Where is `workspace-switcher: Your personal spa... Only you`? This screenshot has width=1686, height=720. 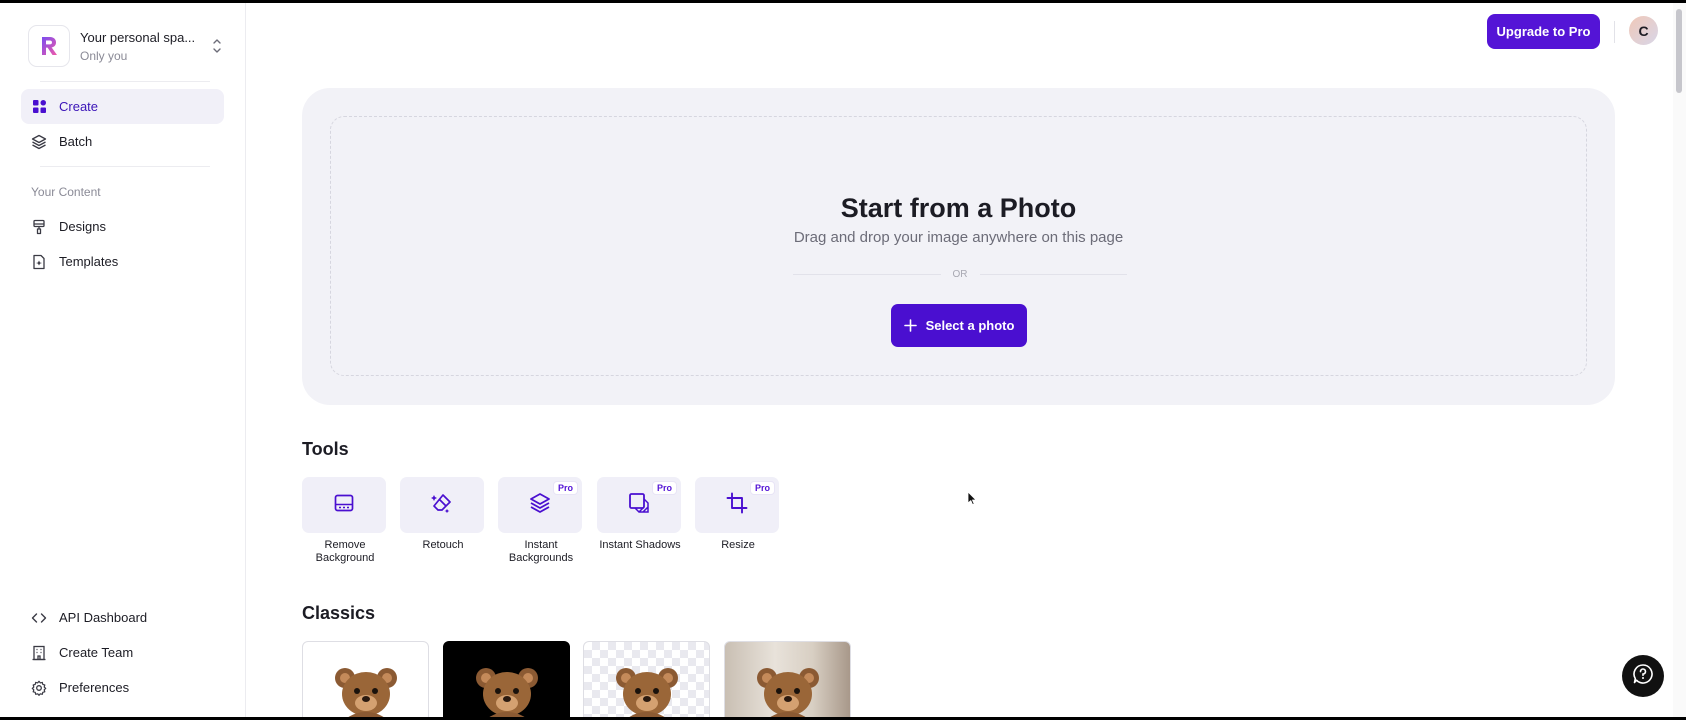 workspace-switcher: Your personal spa... Only you is located at coordinates (126, 46).